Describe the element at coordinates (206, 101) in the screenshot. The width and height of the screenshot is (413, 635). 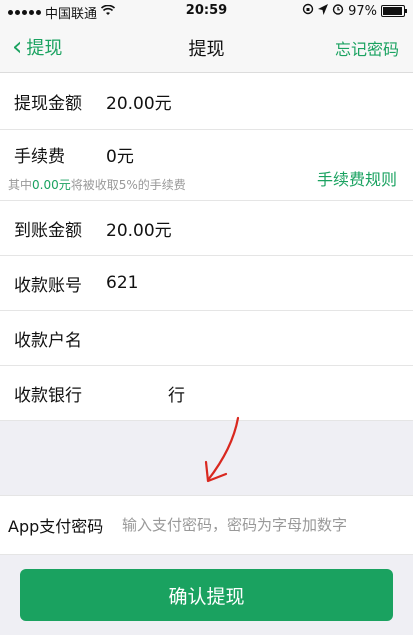
I see `amount-row: 提现金额 20.00元` at that location.